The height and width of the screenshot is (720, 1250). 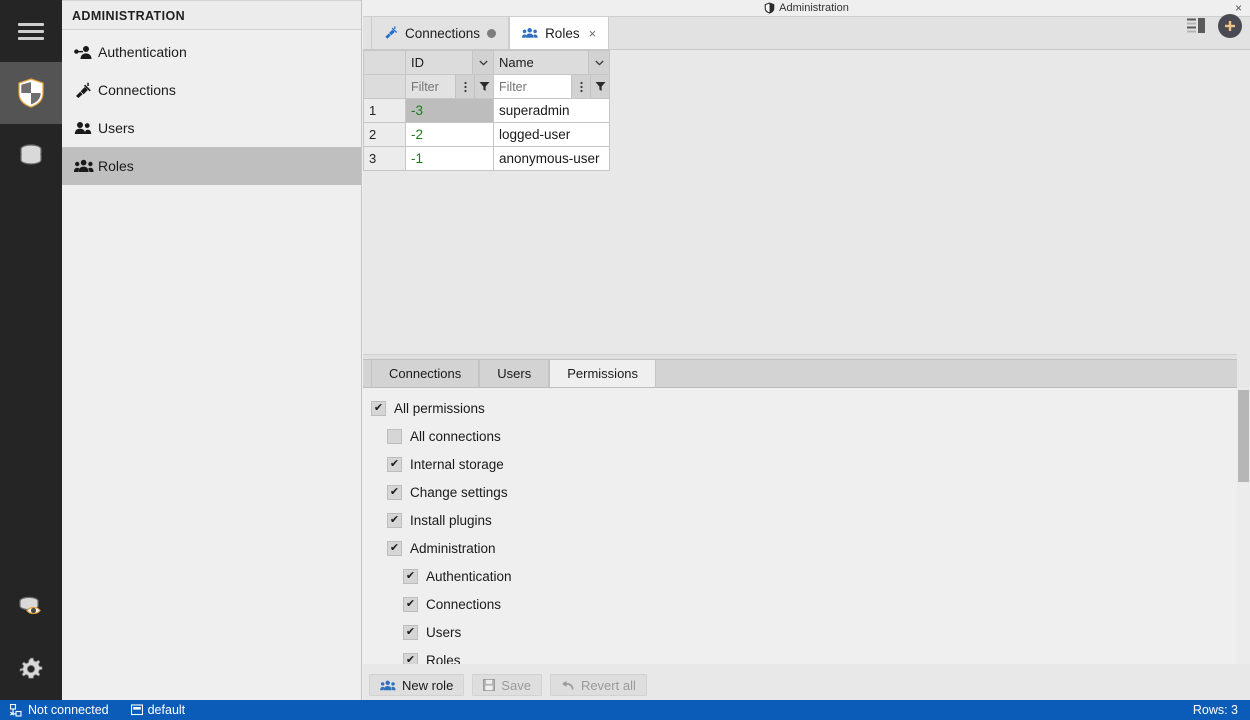 I want to click on checkbox-users: ✔, so click(x=410, y=632).